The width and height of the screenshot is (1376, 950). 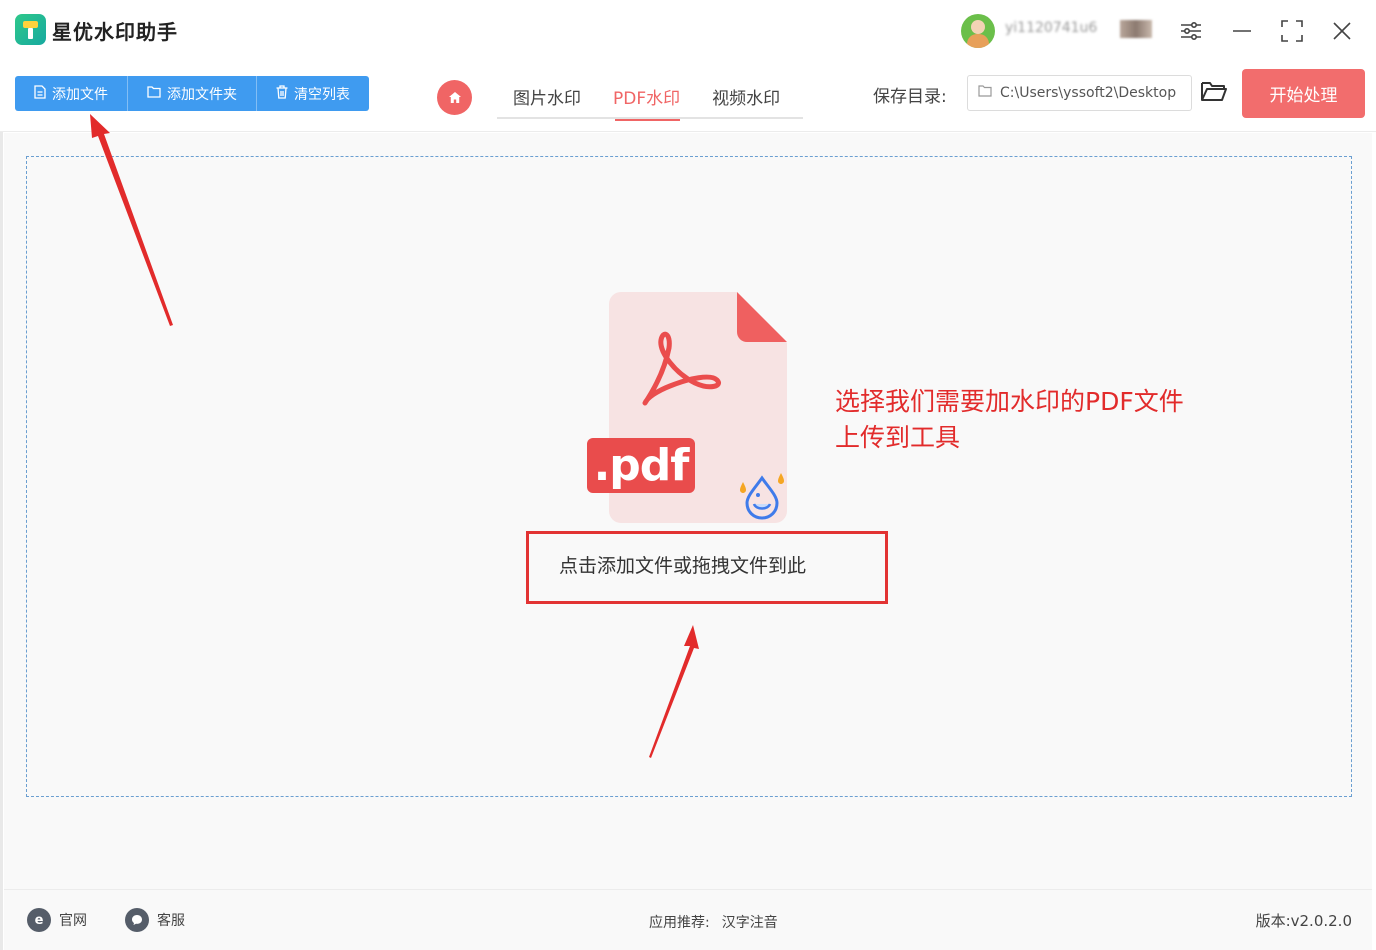 What do you see at coordinates (679, 923) in the screenshot?
I see `recommend-label: 应用推荐:` at bounding box center [679, 923].